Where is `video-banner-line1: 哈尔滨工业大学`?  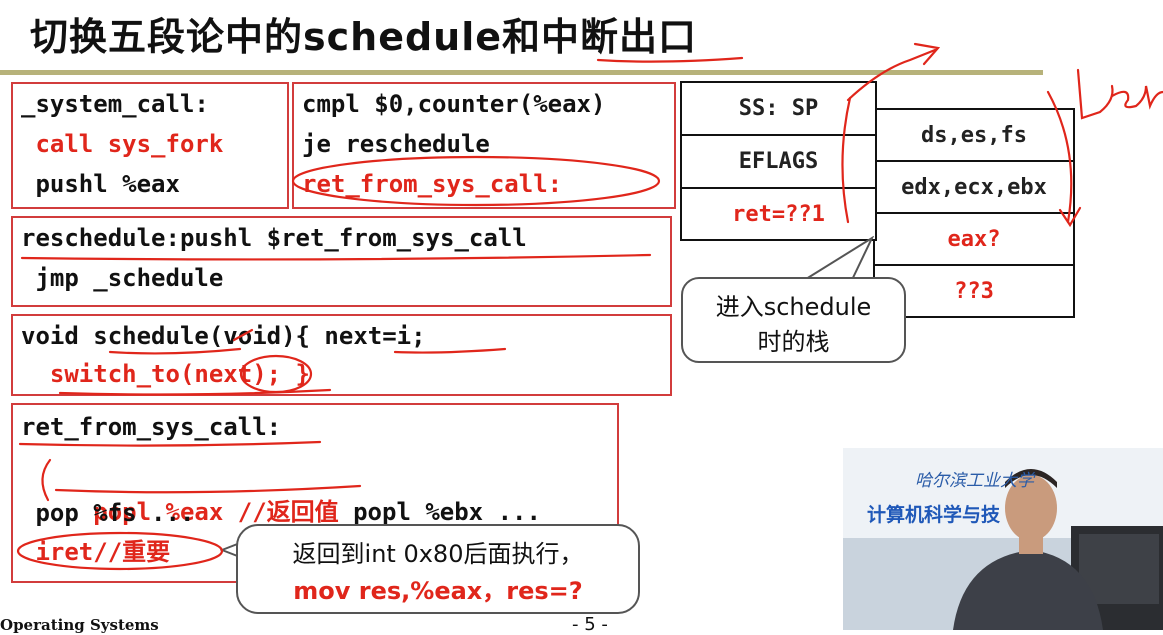 video-banner-line1: 哈尔滨工业大学 is located at coordinates (974, 481).